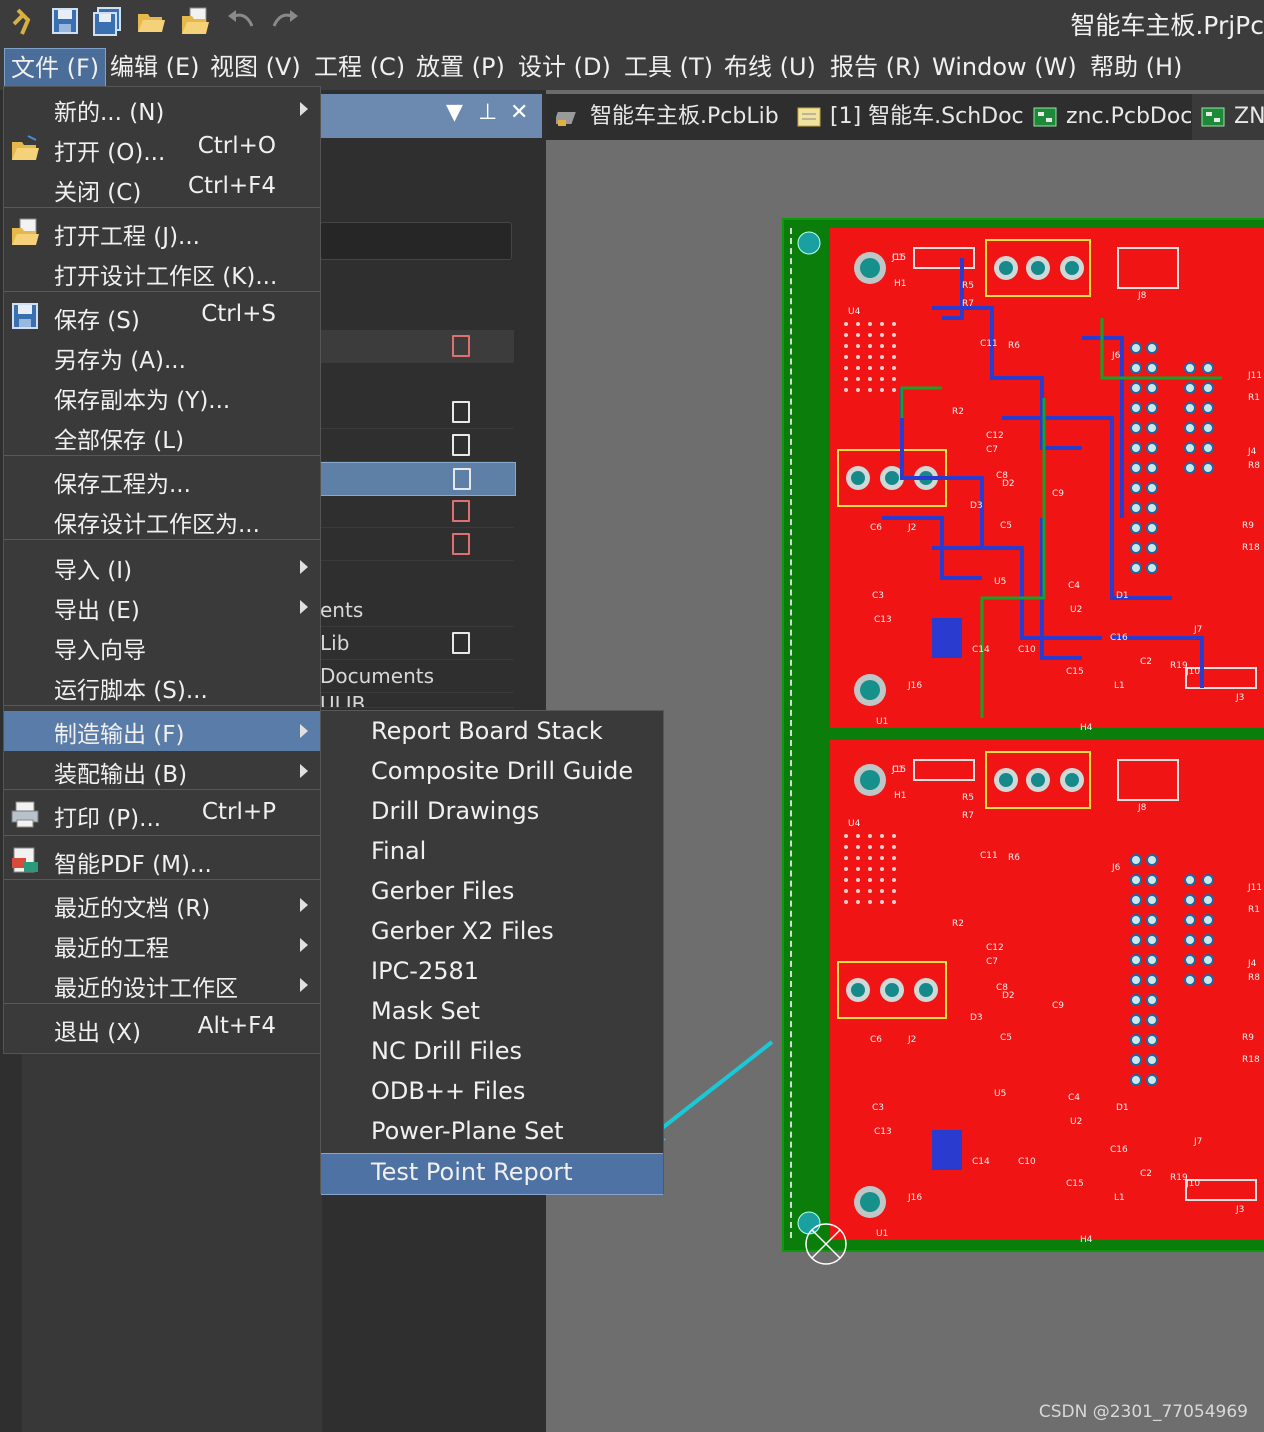 This screenshot has height=1432, width=1264. I want to click on app-logo-icon, so click(21, 21).